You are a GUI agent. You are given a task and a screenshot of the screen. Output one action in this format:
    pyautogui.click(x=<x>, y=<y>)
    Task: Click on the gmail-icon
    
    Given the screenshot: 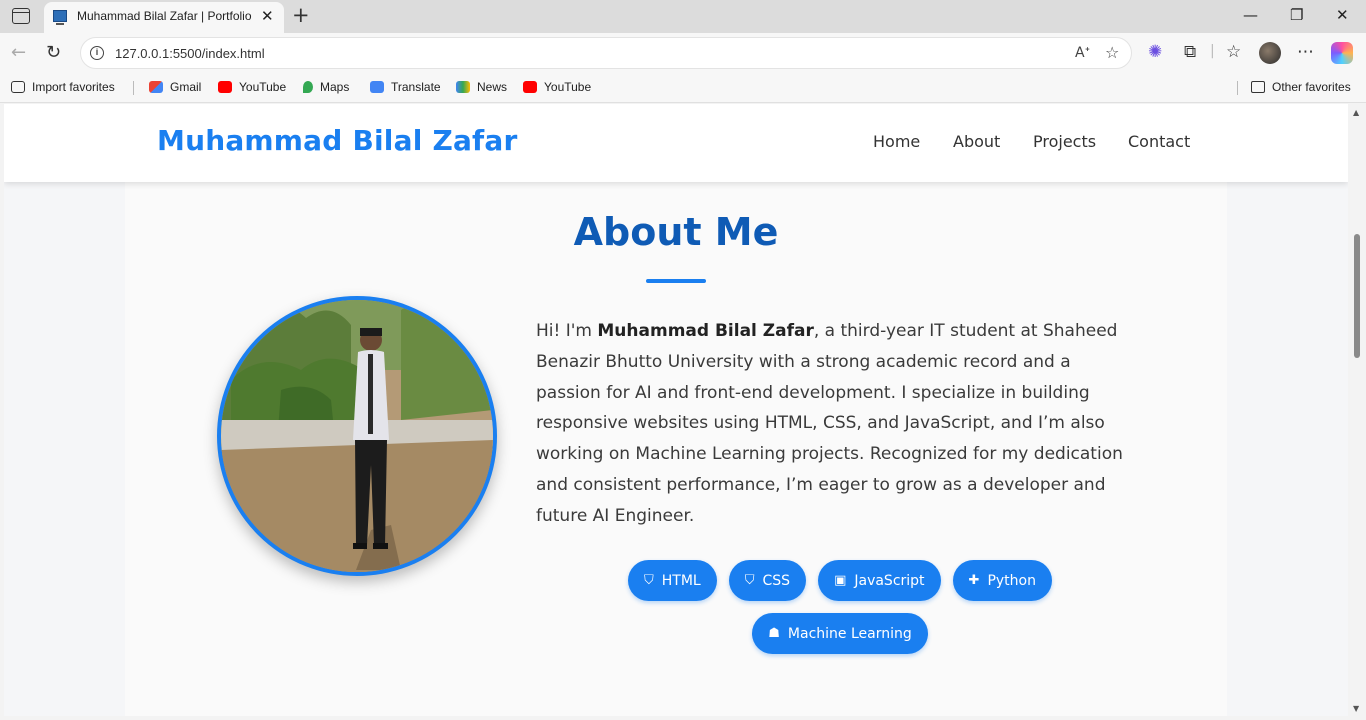 What is the action you would take?
    pyautogui.click(x=156, y=87)
    